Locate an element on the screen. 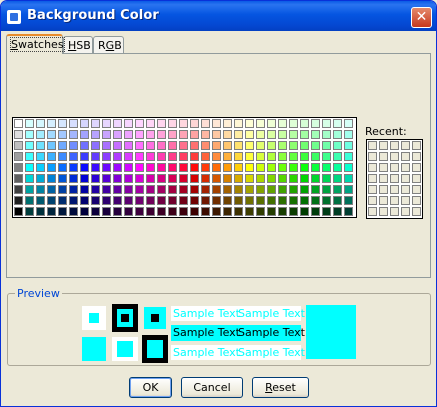  tab-hsb: HSB is located at coordinates (78, 44).